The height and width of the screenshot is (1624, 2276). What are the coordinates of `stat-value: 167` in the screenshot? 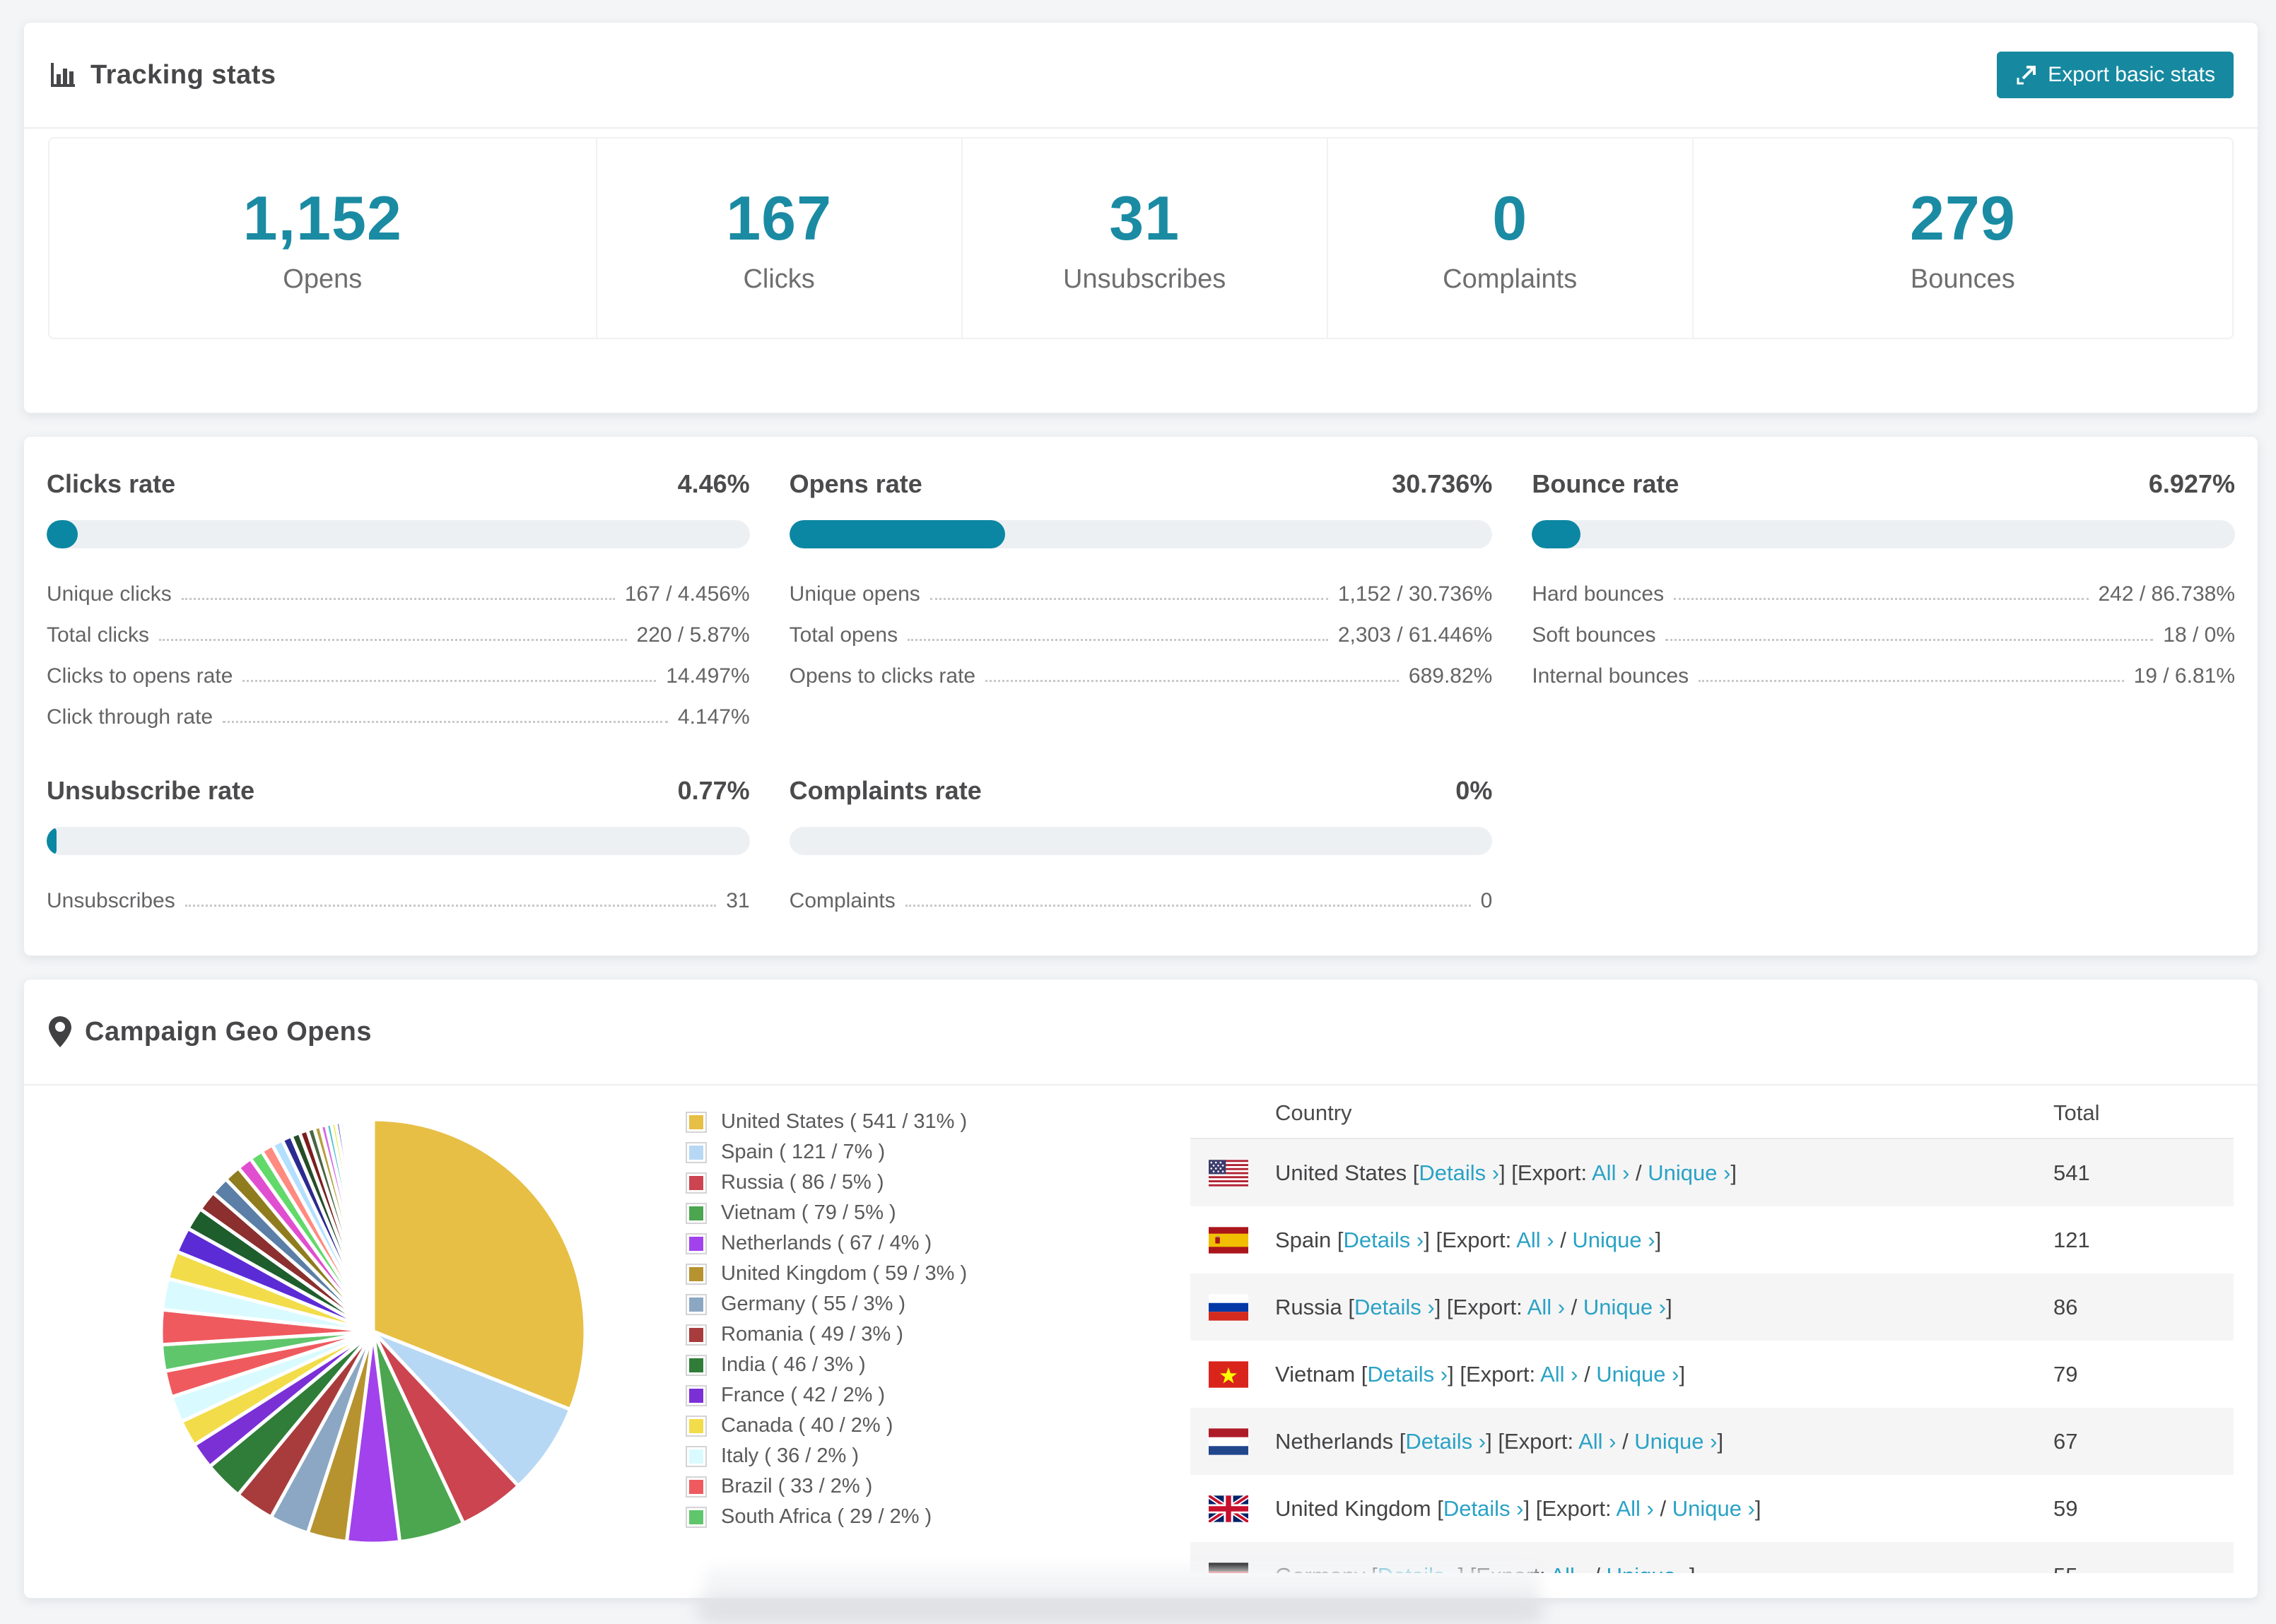 It's located at (779, 217).